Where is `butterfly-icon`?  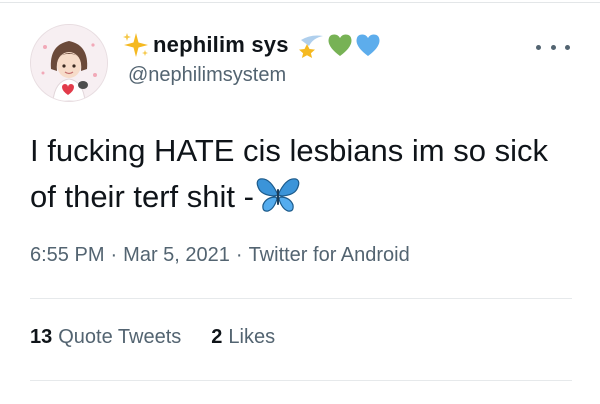
butterfly-icon is located at coordinates (278, 201).